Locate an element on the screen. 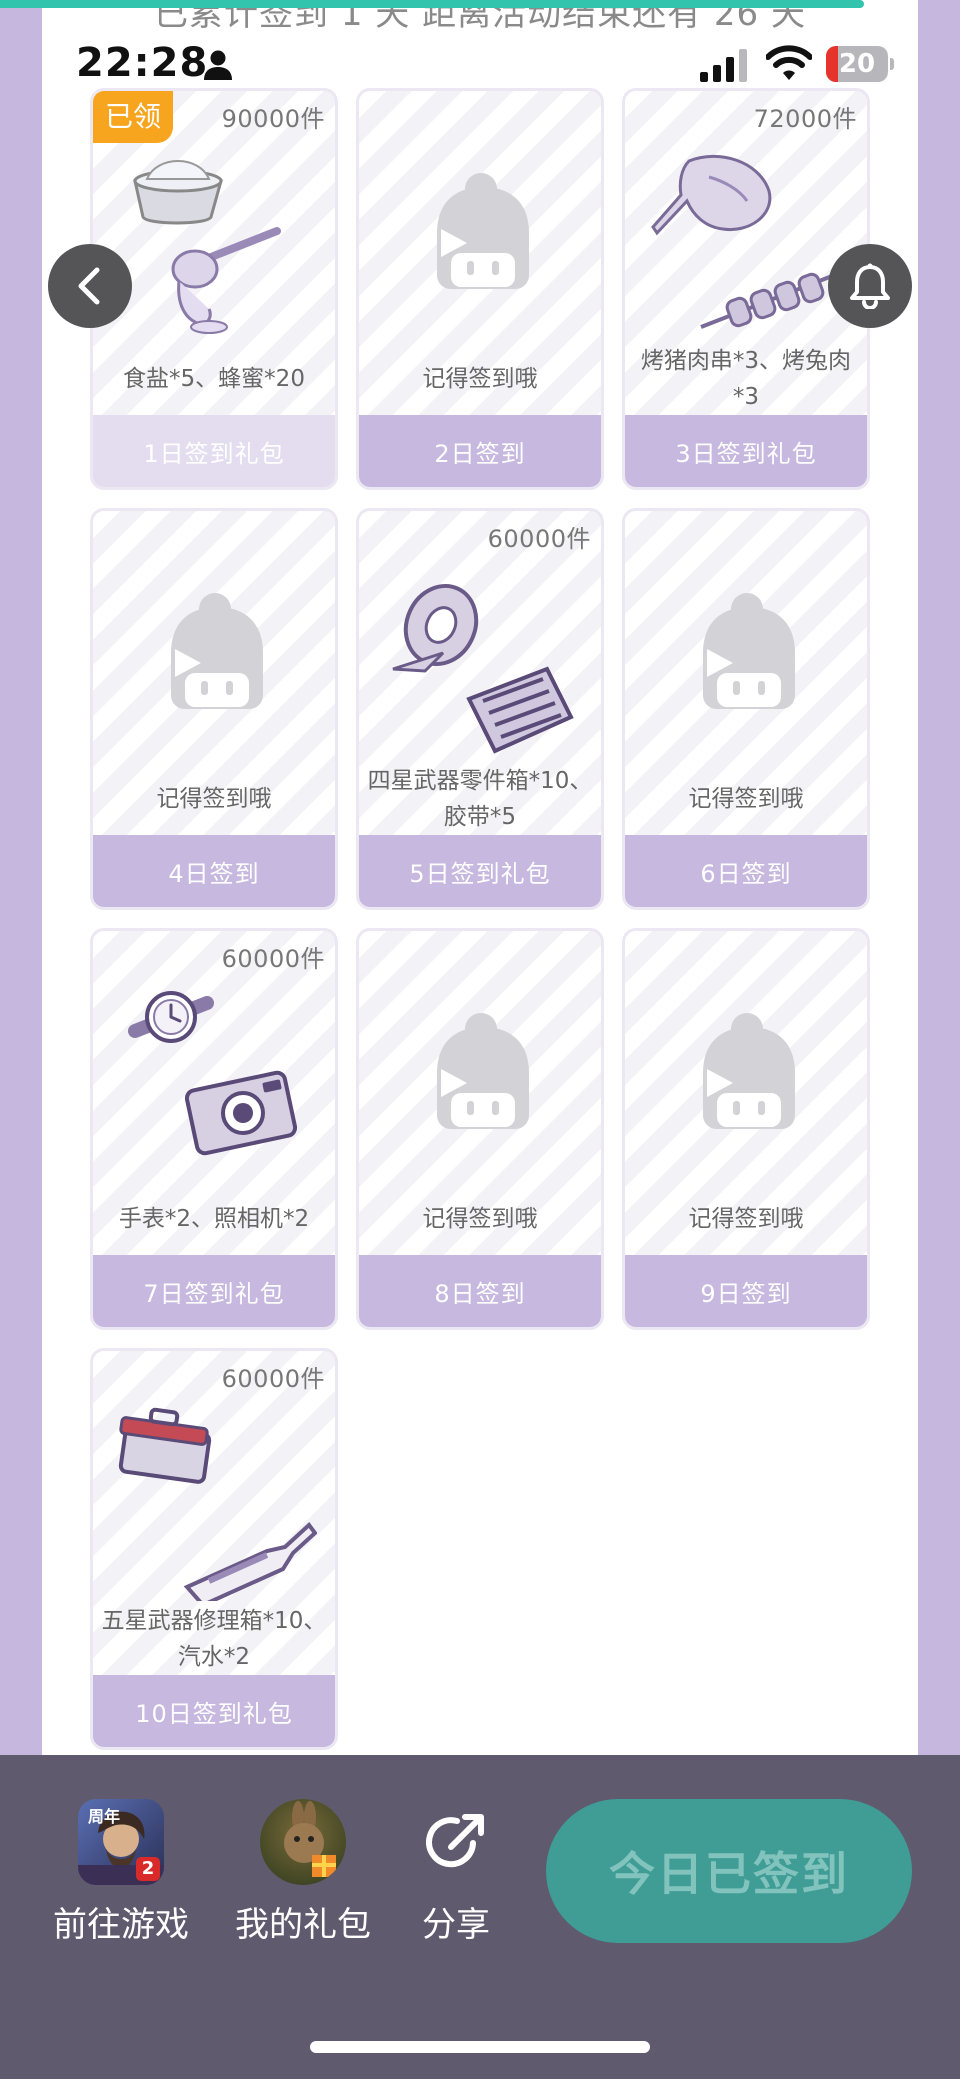 Image resolution: width=960 pixels, height=2079 pixels. my-gifts-button: 我的礼包 is located at coordinates (303, 1872).